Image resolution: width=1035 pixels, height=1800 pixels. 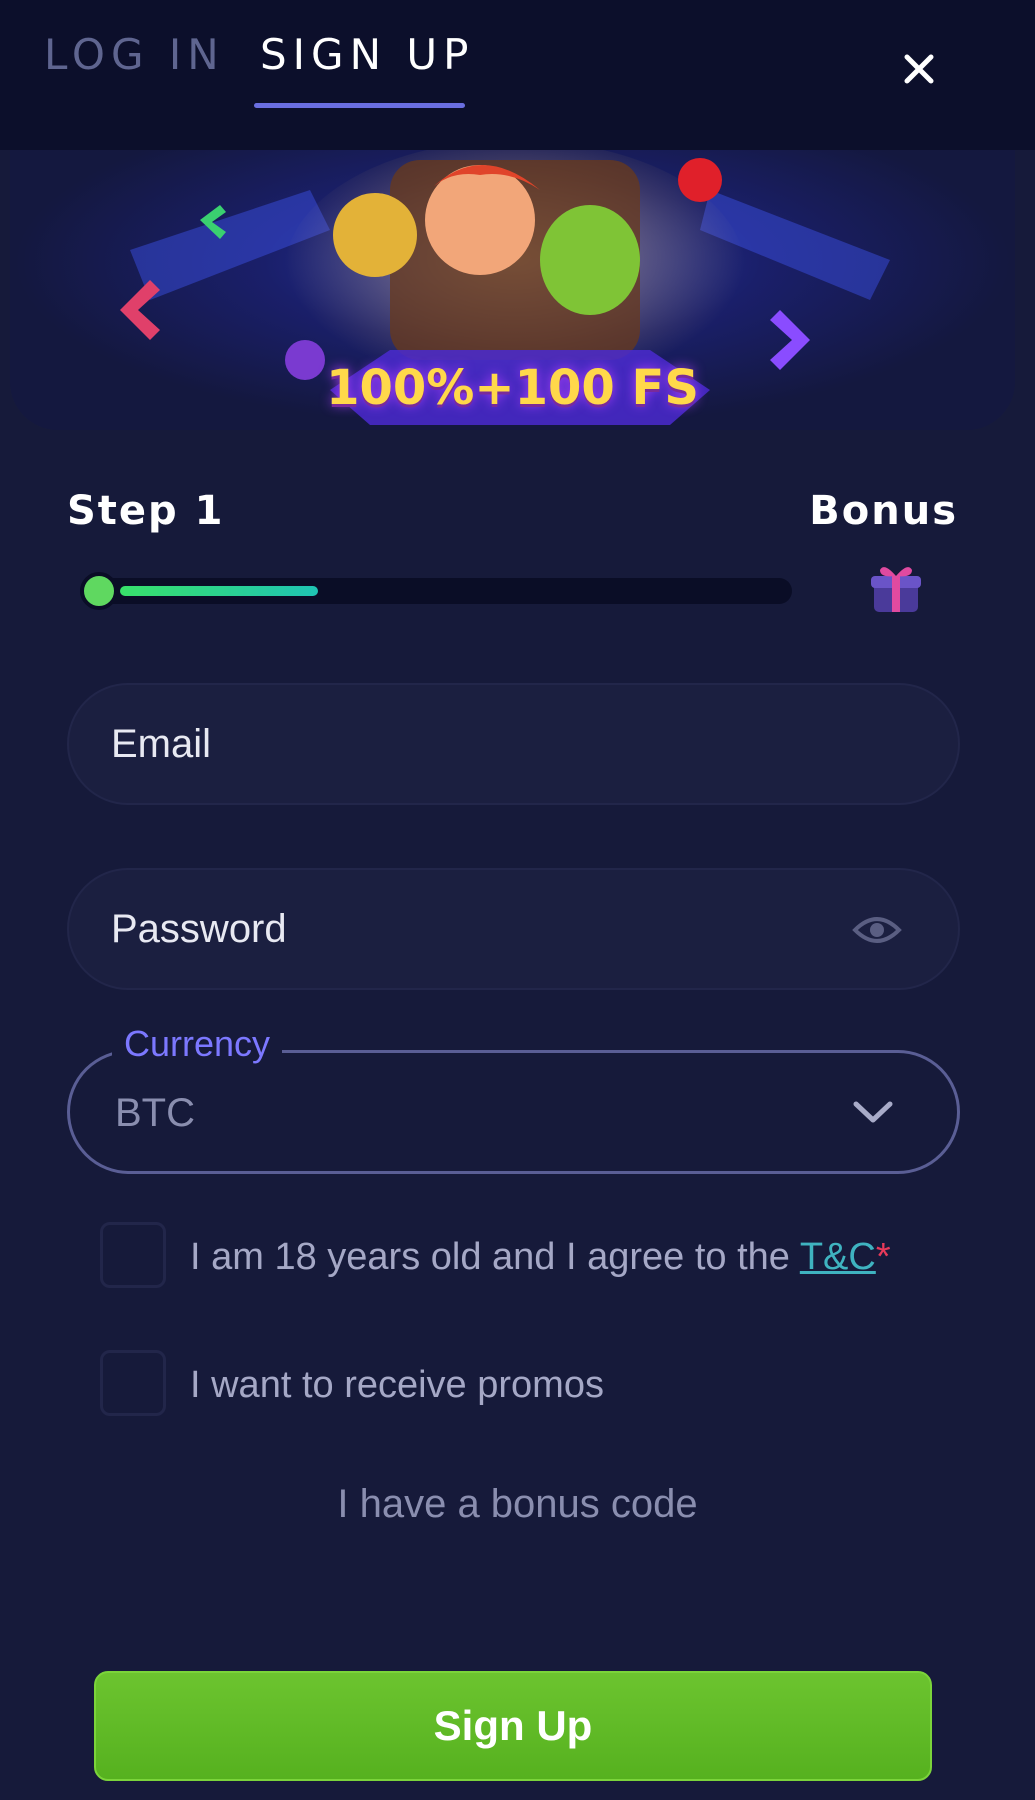 I want to click on tab-sign-up: SIGN UP, so click(x=367, y=54).